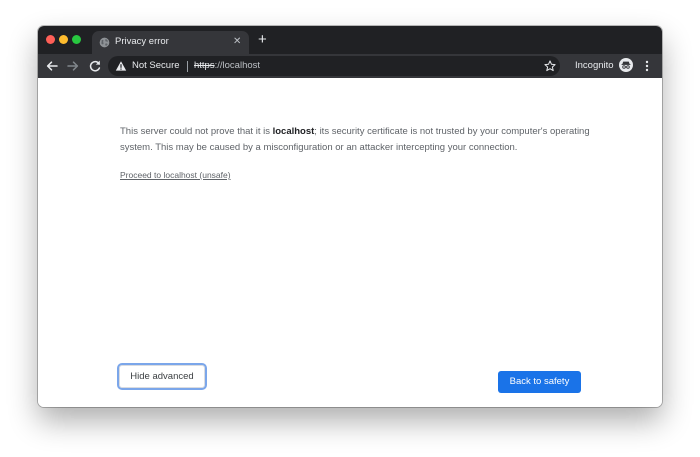 The width and height of the screenshot is (700, 457). What do you see at coordinates (95, 66) in the screenshot?
I see `reload-icon` at bounding box center [95, 66].